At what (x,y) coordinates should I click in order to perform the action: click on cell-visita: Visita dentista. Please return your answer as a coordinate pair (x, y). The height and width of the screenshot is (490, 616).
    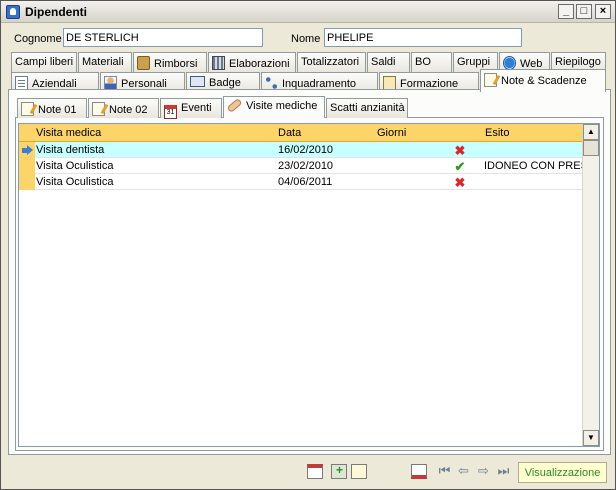
    Looking at the image, I should click on (70, 150).